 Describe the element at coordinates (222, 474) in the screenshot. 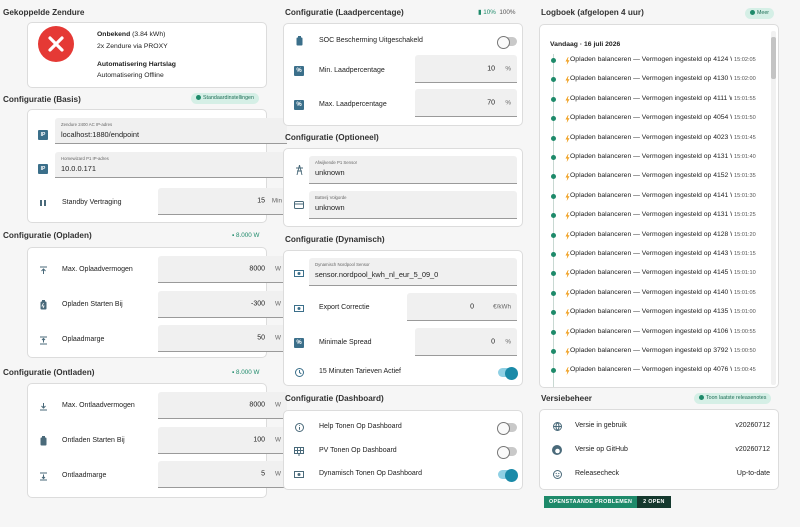

I see `discharge-margin-field: 5W` at that location.